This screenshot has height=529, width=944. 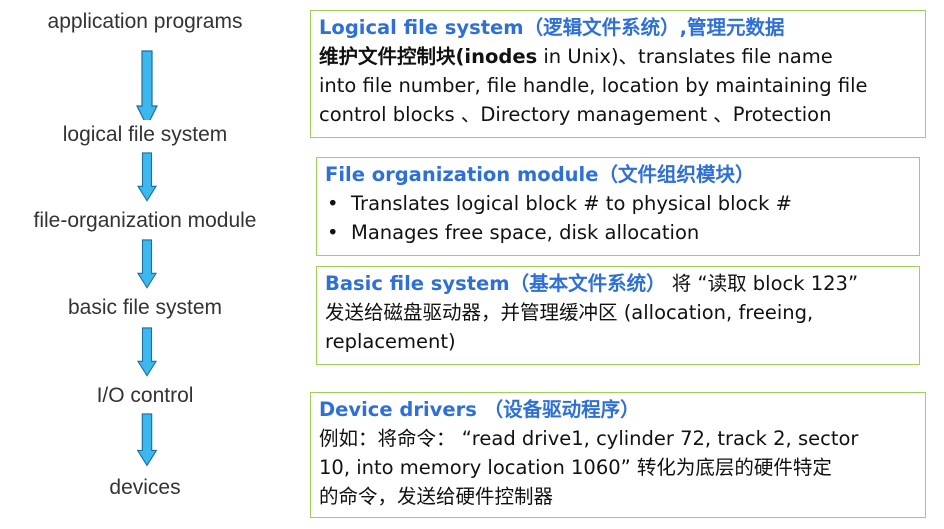 I want to click on layer-logical-file-system: logical file system, so click(x=145, y=134).